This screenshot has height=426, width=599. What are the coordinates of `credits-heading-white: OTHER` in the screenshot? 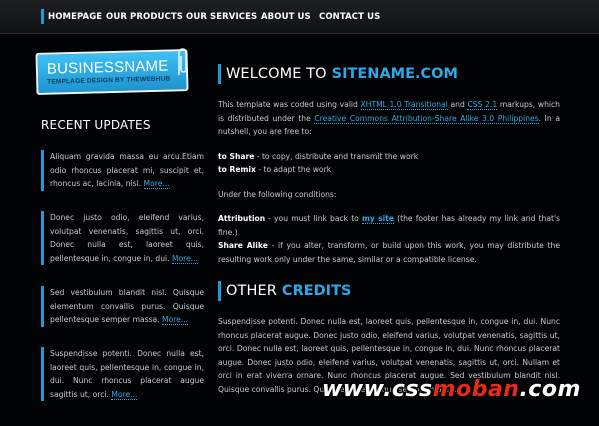 It's located at (251, 291).